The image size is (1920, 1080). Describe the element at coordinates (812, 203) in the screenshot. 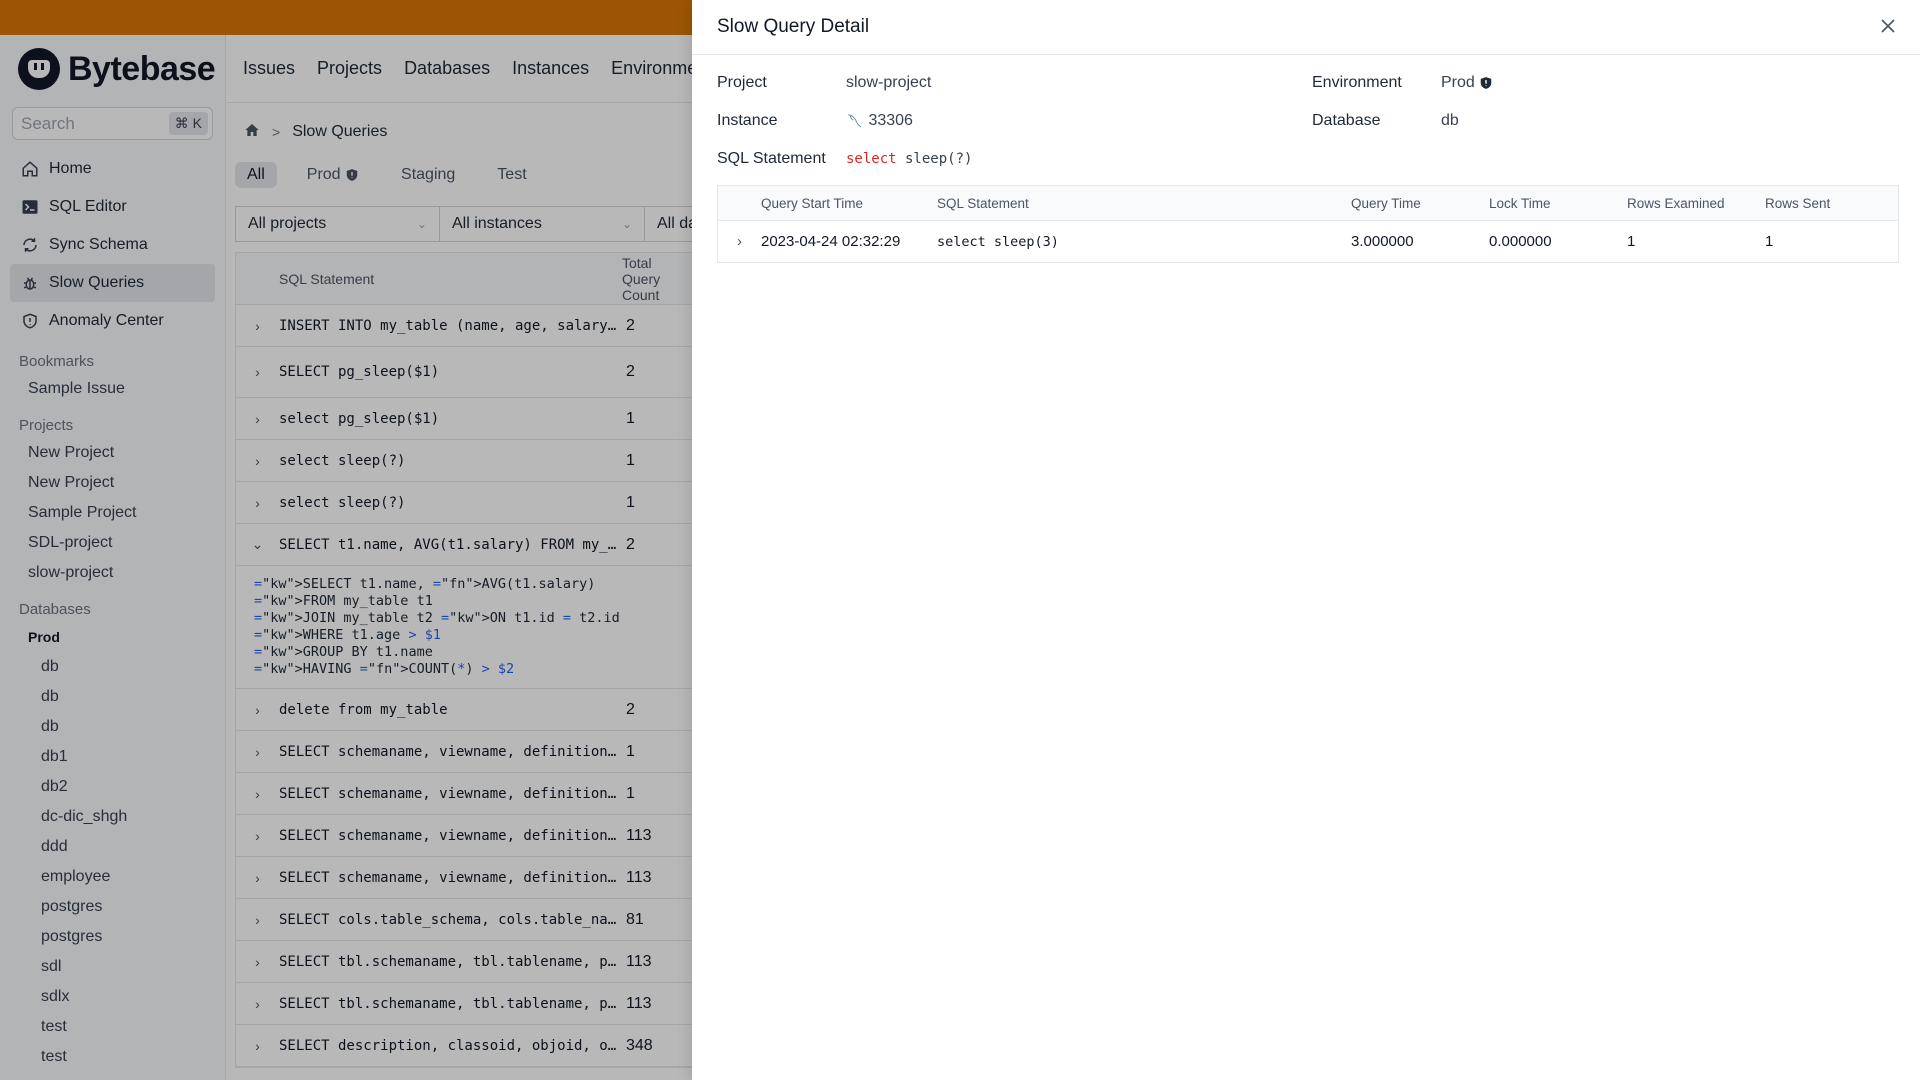

I see `column-query-start-time: Query Start Time` at that location.